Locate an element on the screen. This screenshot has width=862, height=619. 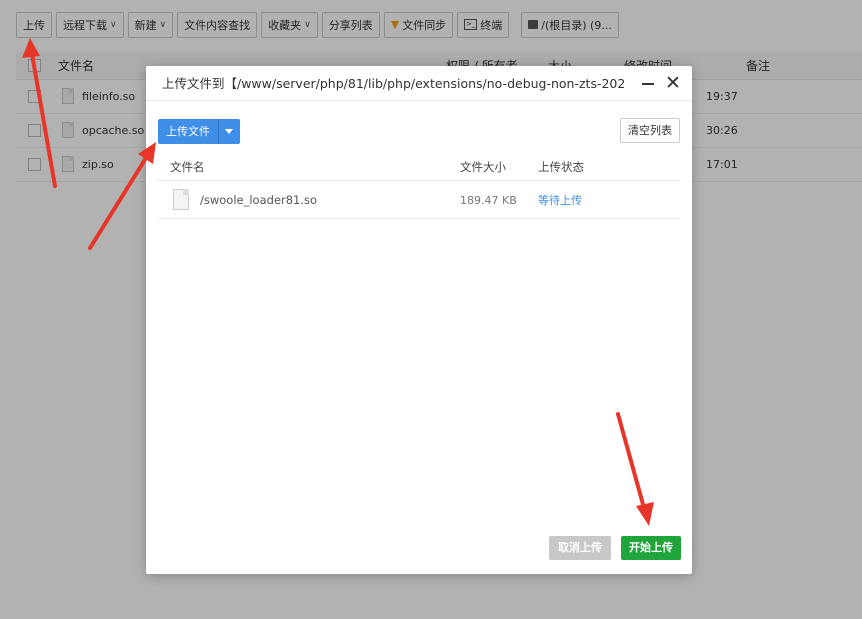
upload-table-header: 文件名 文件大小 上传状态 is located at coordinates (419, 167).